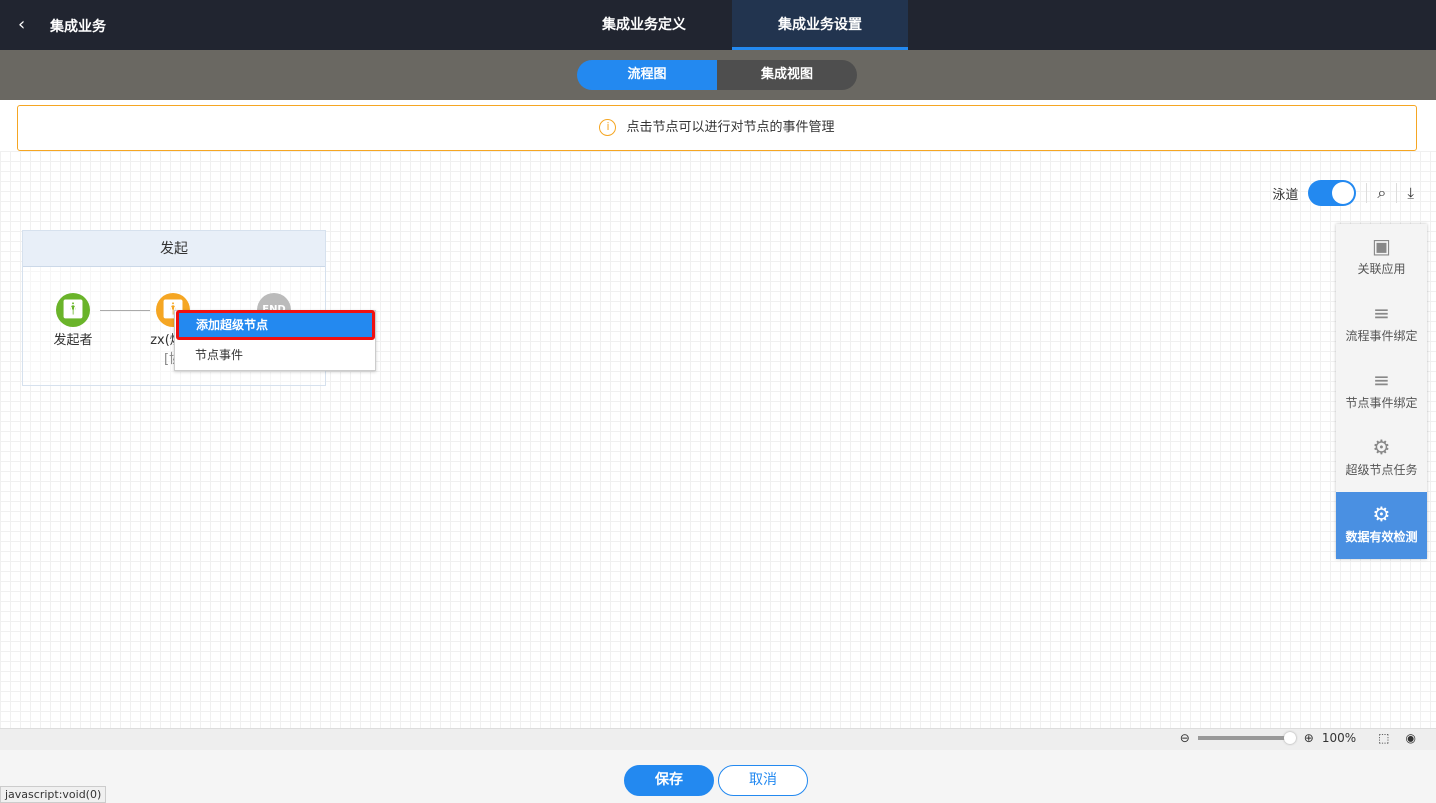  I want to click on tab-settings: 集成业务设置, so click(820, 25).